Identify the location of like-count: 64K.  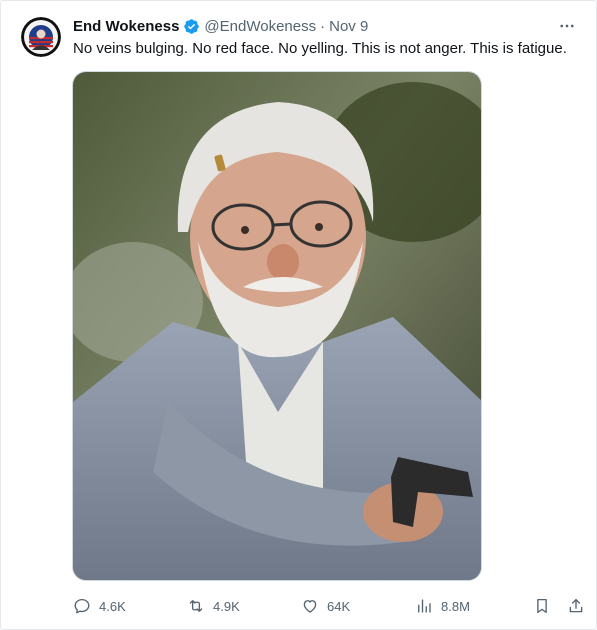
(339, 606).